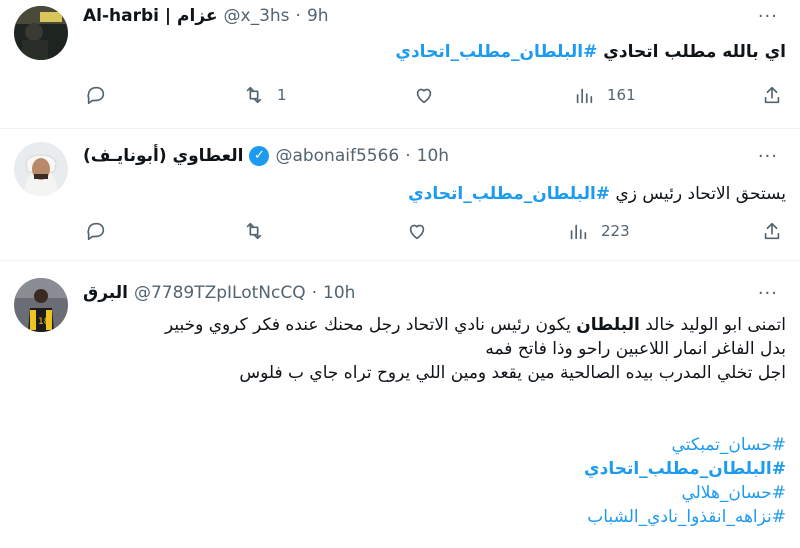  I want to click on retweet-count: 1, so click(282, 95).